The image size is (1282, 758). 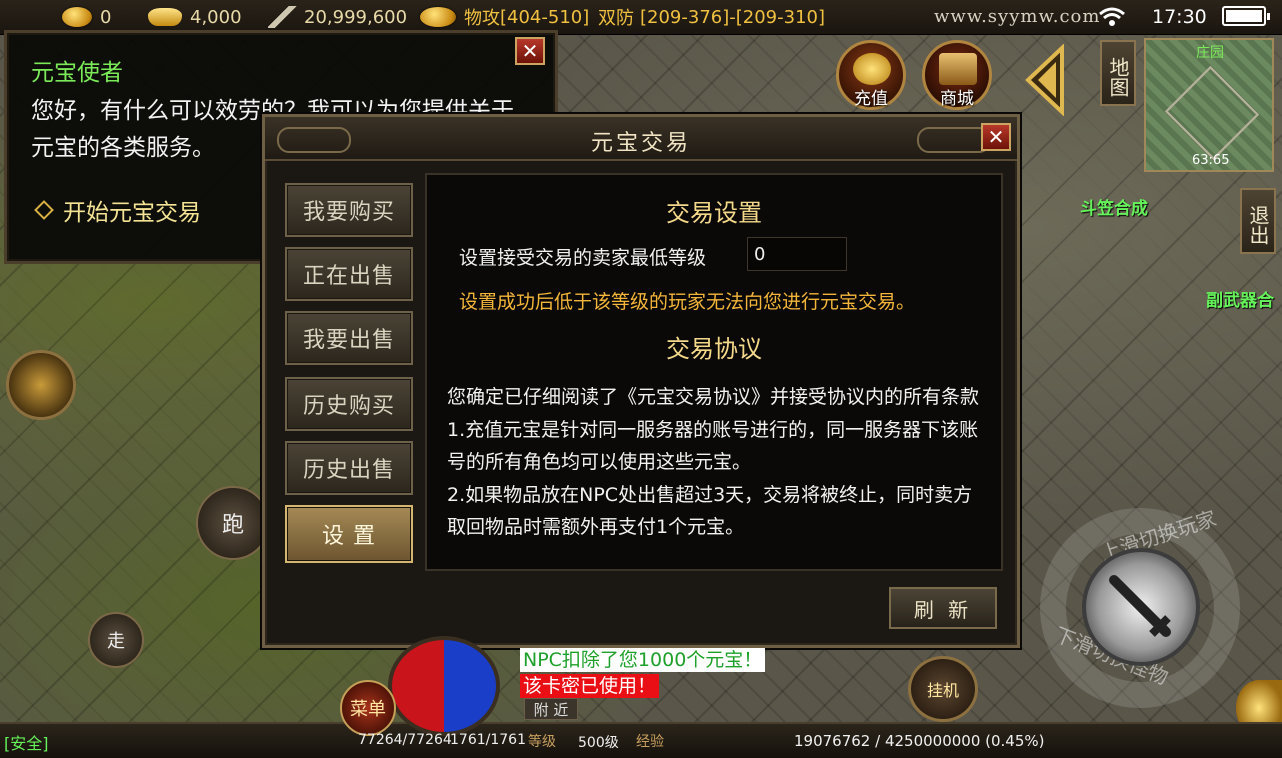 I want to click on diamond-bullet-icon, so click(x=44, y=210).